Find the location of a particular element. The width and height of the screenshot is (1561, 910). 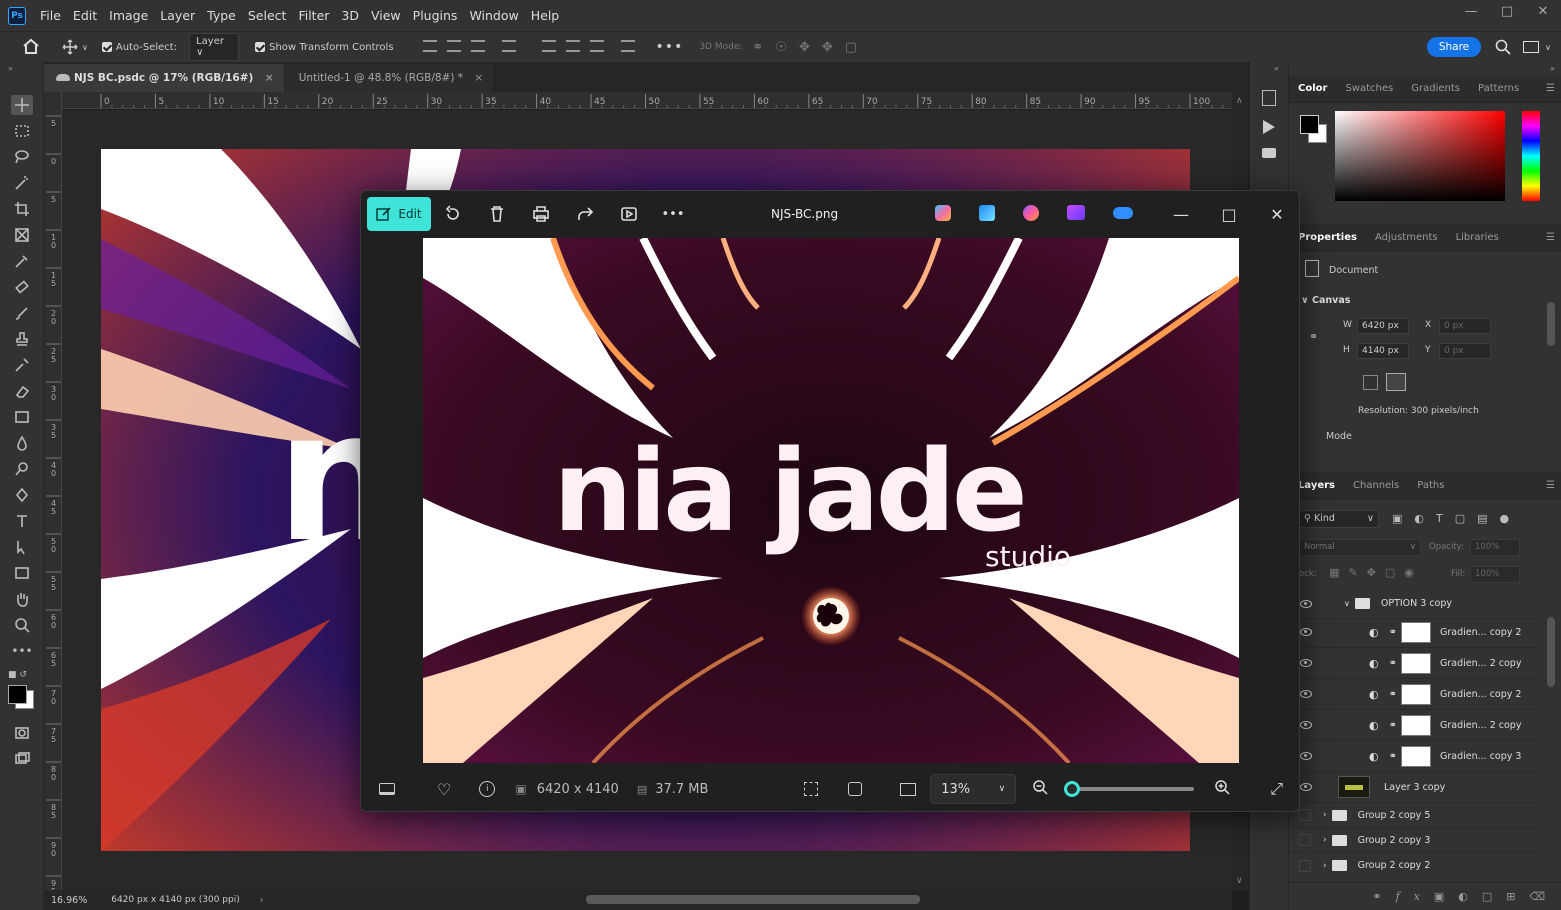

menu-plugins: Plugins is located at coordinates (435, 15).